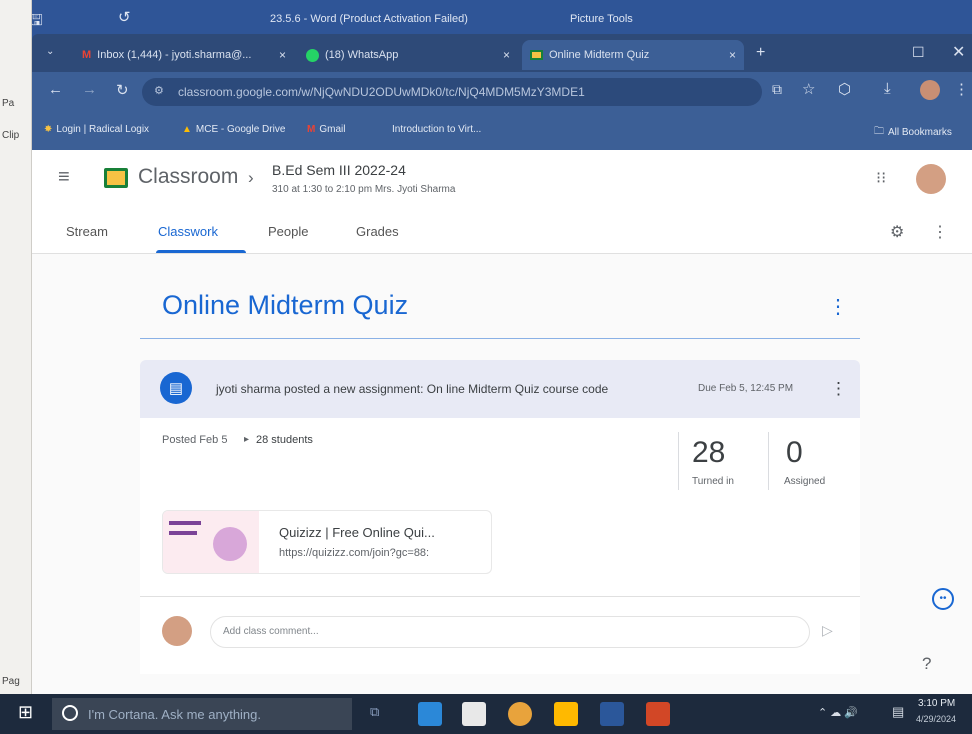 The width and height of the screenshot is (972, 734). What do you see at coordinates (89, 89) in the screenshot?
I see `forward-icon: →` at bounding box center [89, 89].